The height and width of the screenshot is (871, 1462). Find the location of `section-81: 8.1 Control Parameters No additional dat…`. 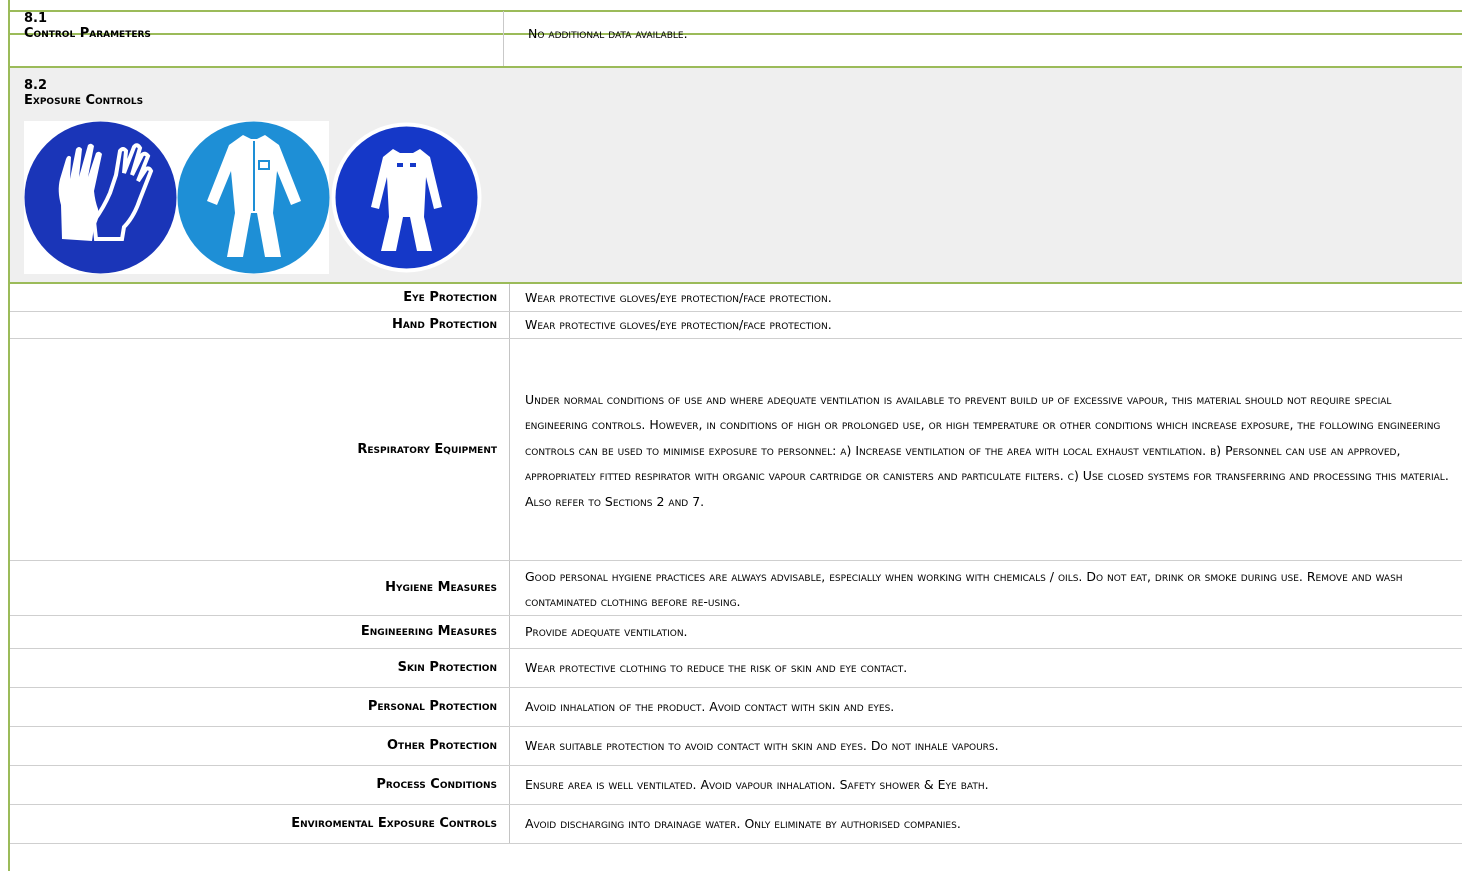

section-81: 8.1 Control Parameters No additional dat… is located at coordinates (736, 26).